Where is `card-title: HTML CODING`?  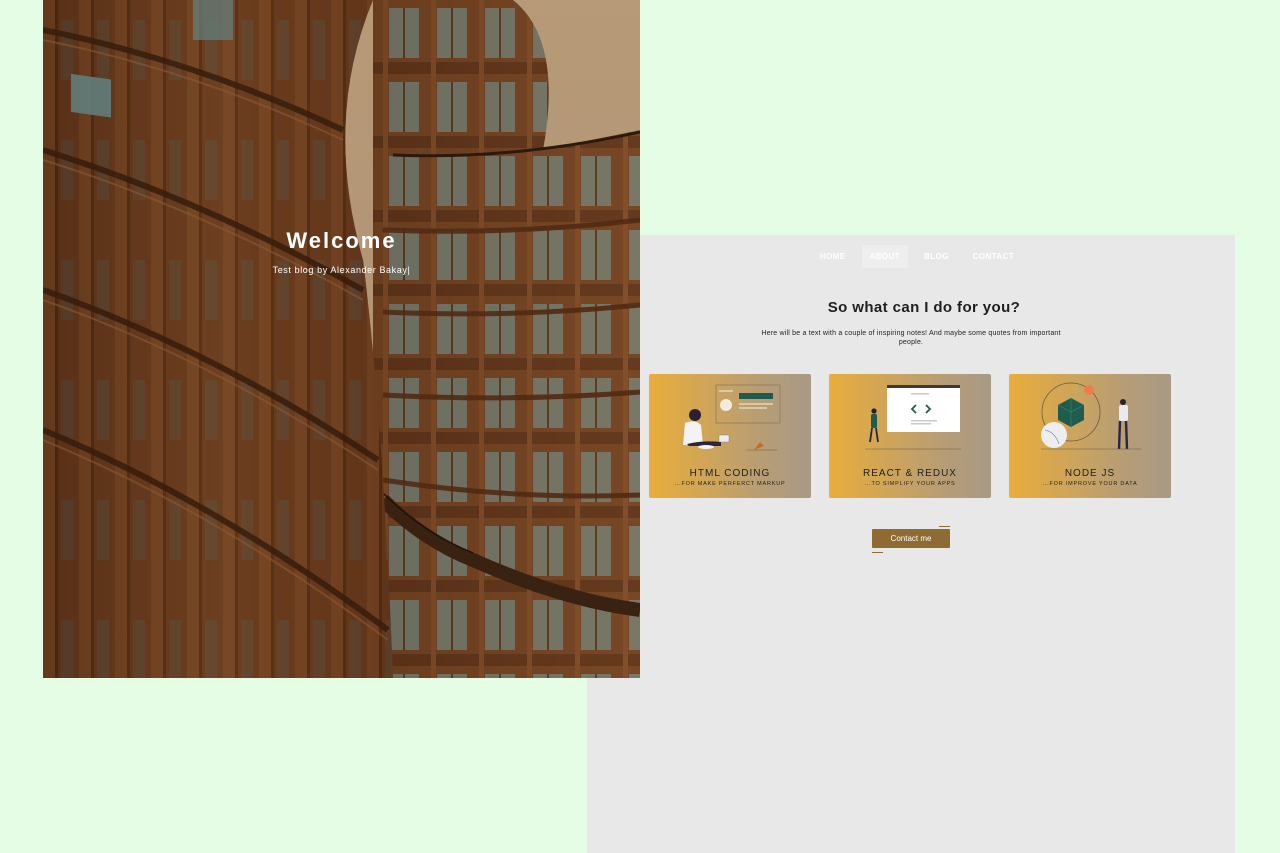
card-title: HTML CODING is located at coordinates (730, 473).